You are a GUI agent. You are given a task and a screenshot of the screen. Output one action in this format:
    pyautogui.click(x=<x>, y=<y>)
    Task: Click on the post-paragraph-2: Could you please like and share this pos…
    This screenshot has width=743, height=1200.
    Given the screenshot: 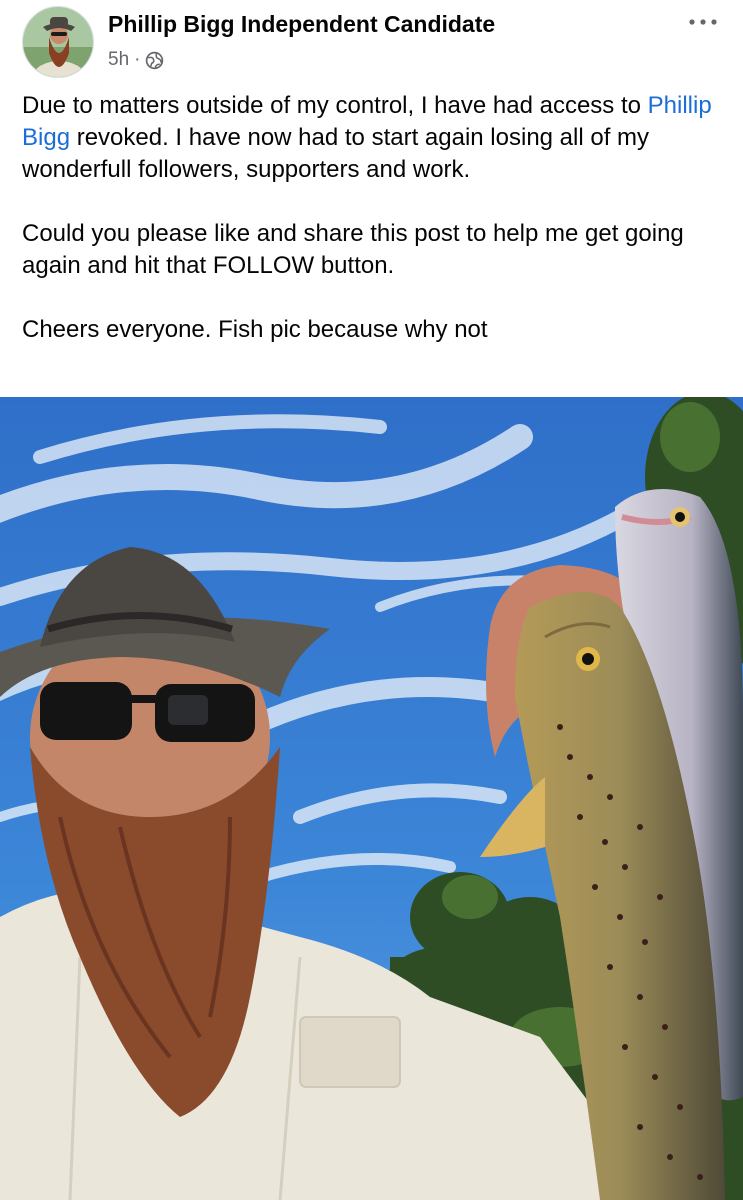 What is the action you would take?
    pyautogui.click(x=353, y=249)
    